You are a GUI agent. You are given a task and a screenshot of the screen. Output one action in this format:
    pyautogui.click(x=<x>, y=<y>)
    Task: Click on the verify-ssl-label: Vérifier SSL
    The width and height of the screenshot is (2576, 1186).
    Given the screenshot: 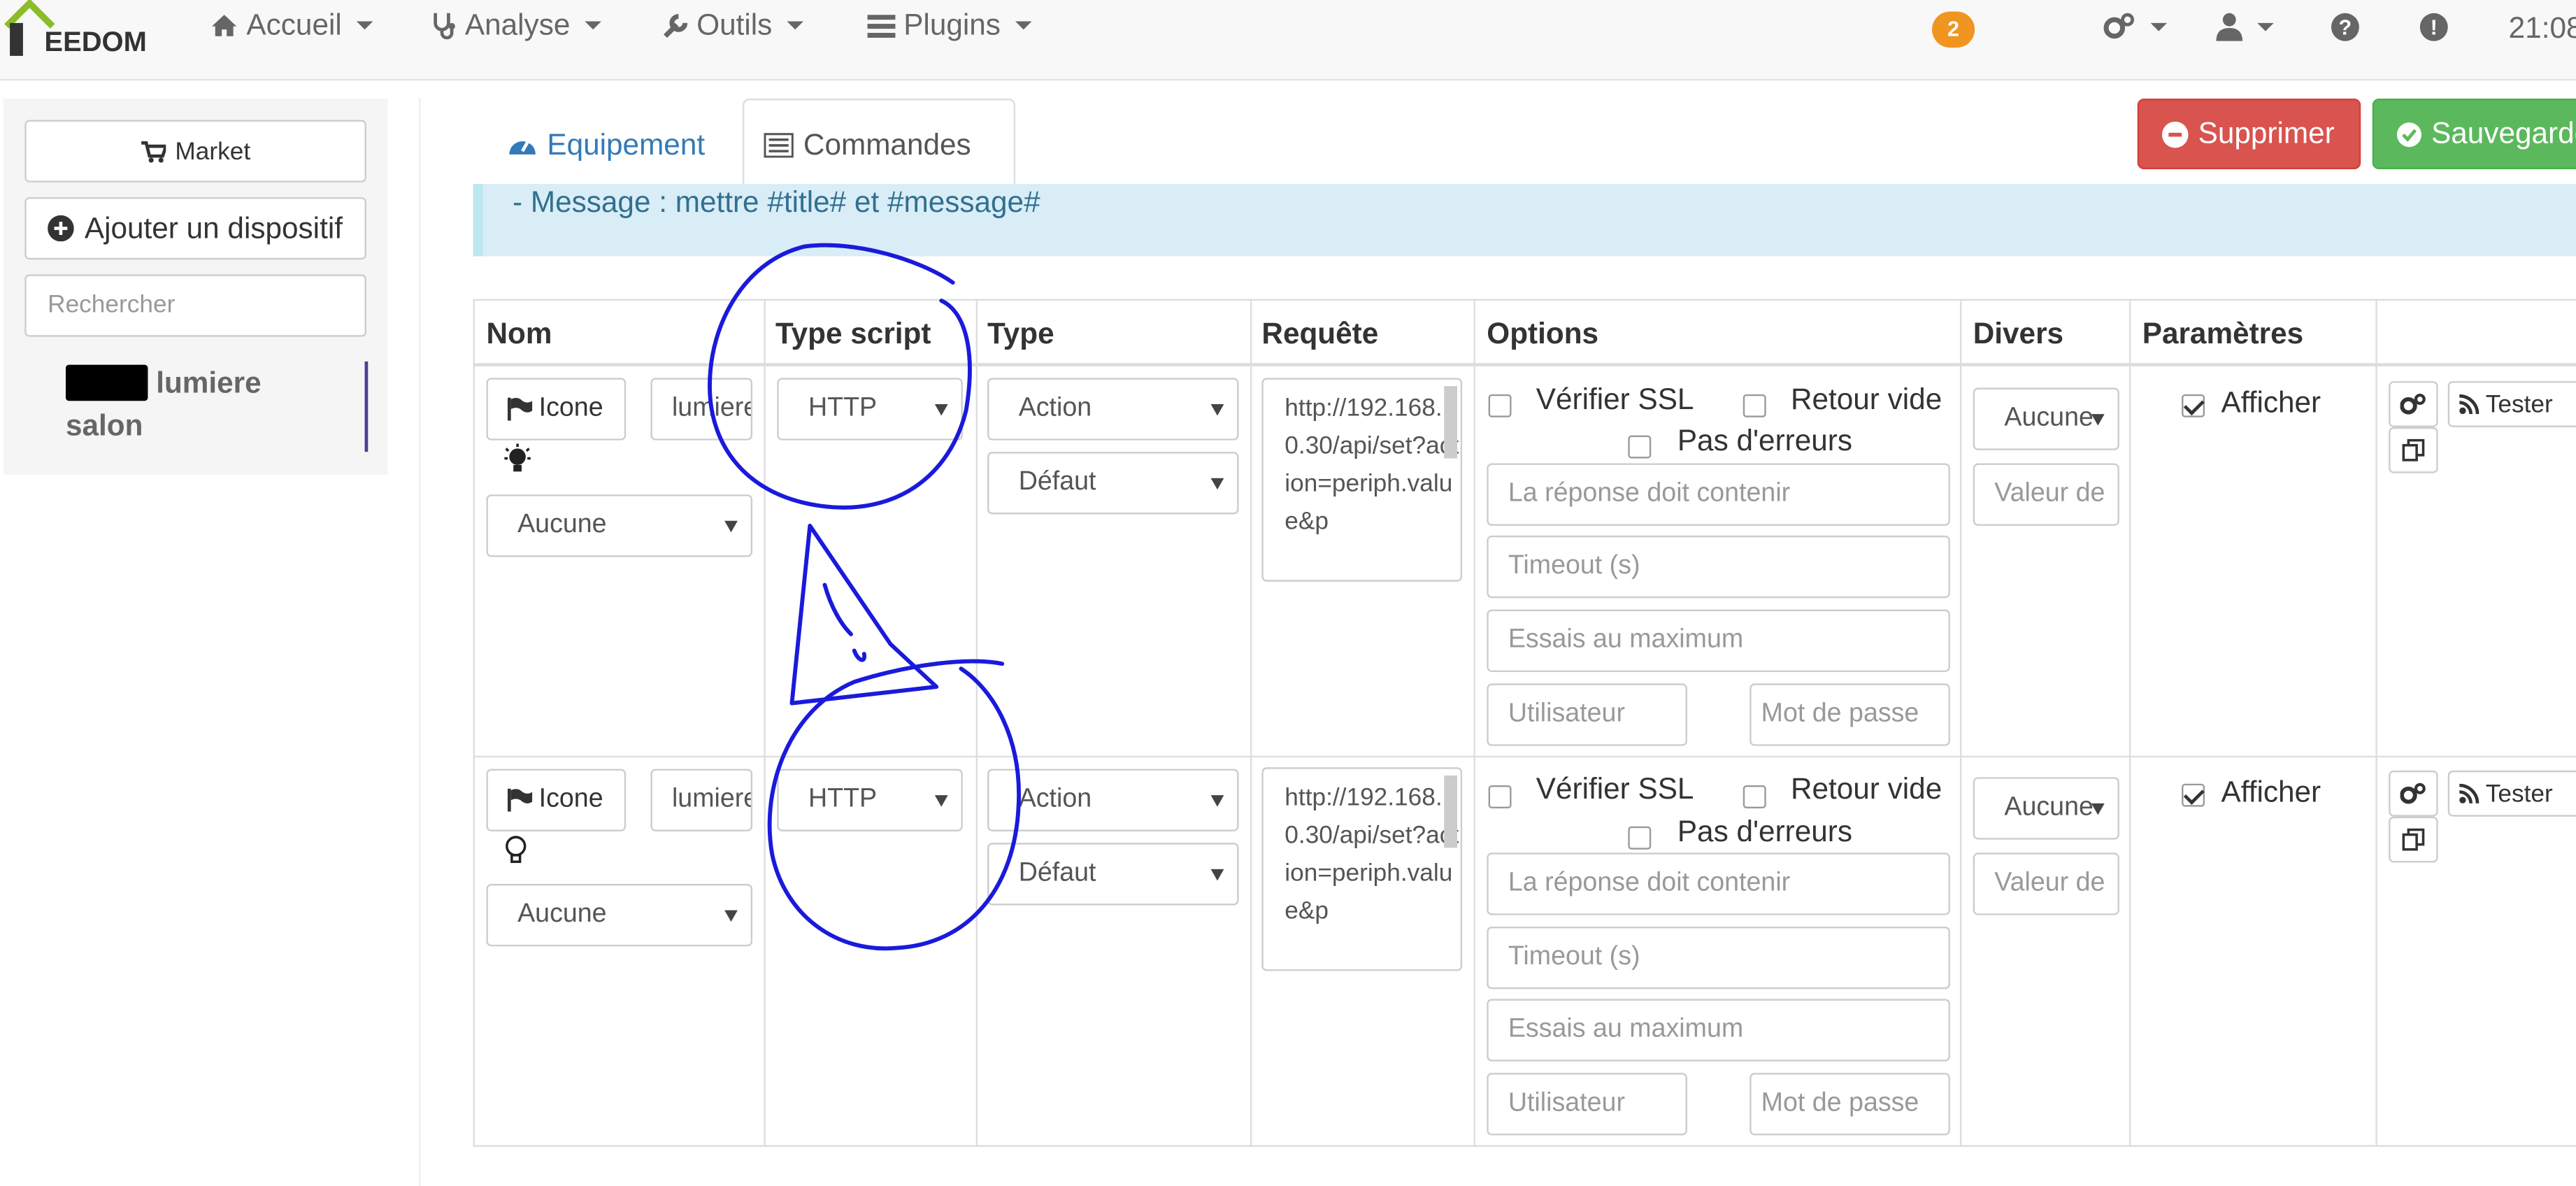 What is the action you would take?
    pyautogui.click(x=1615, y=789)
    